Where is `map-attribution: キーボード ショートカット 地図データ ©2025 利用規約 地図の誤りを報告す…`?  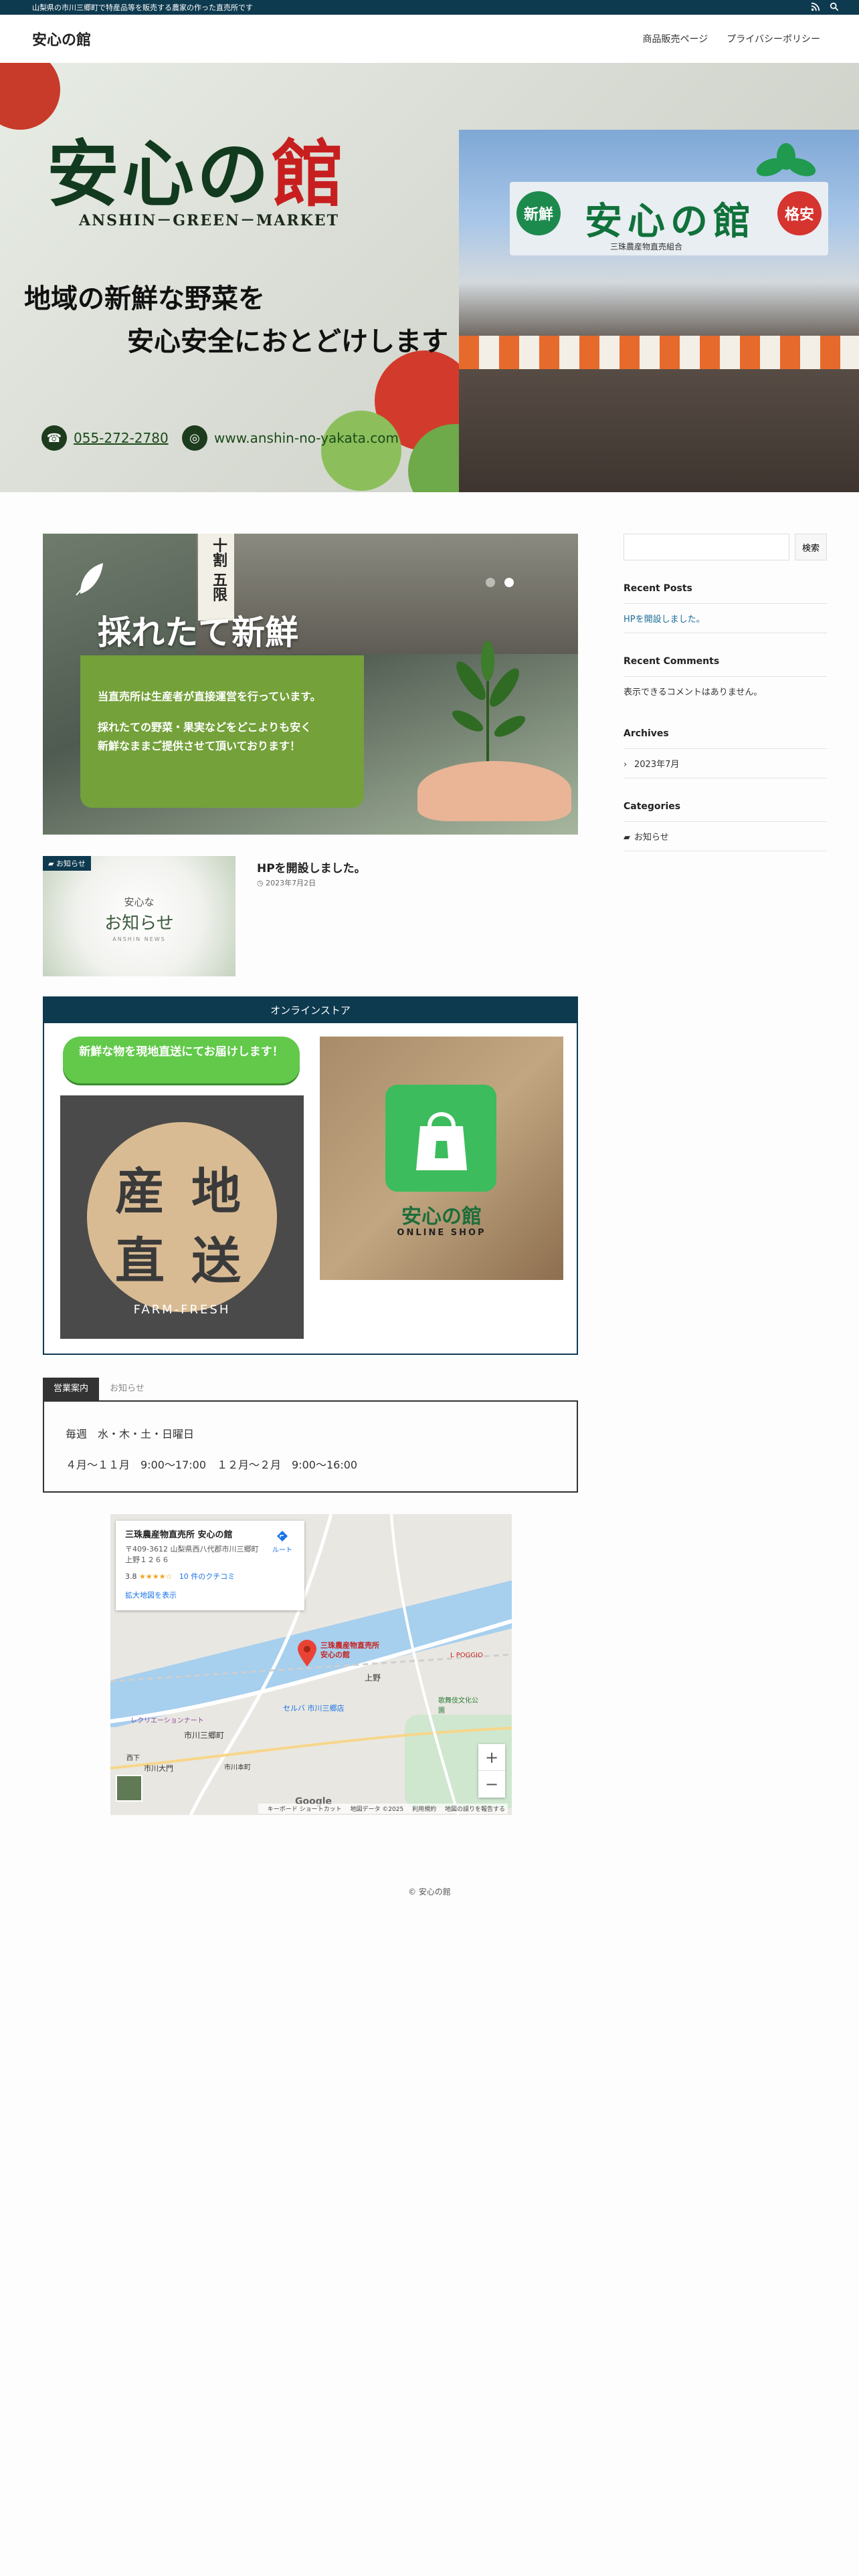 map-attribution: キーボード ショートカット 地図データ ©2025 利用規約 地図の誤りを報告す… is located at coordinates (383, 1809).